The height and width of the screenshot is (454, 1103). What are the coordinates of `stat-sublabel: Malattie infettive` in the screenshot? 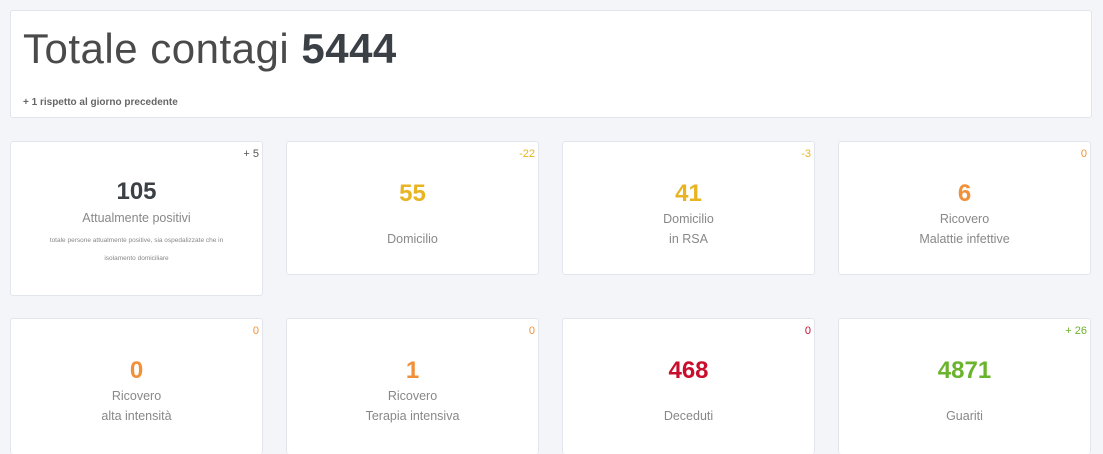 It's located at (964, 239).